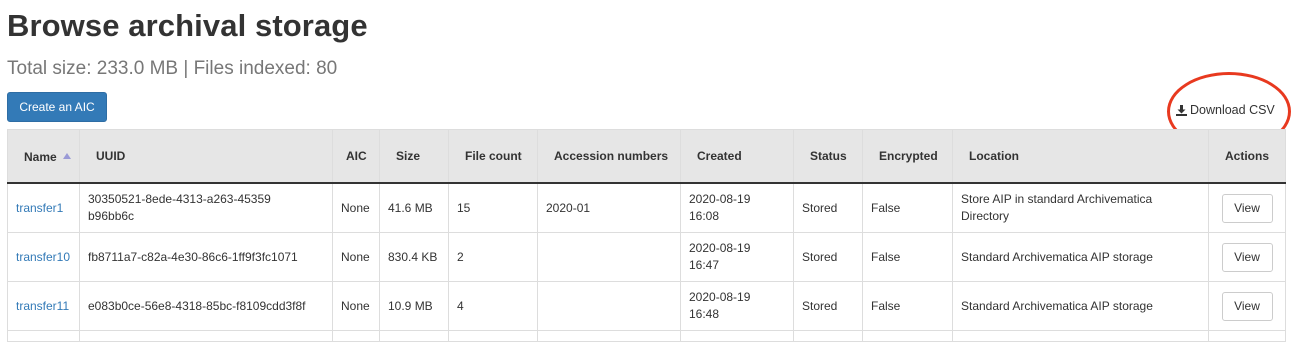  What do you see at coordinates (414, 156) in the screenshot?
I see `column-header-size: Size` at bounding box center [414, 156].